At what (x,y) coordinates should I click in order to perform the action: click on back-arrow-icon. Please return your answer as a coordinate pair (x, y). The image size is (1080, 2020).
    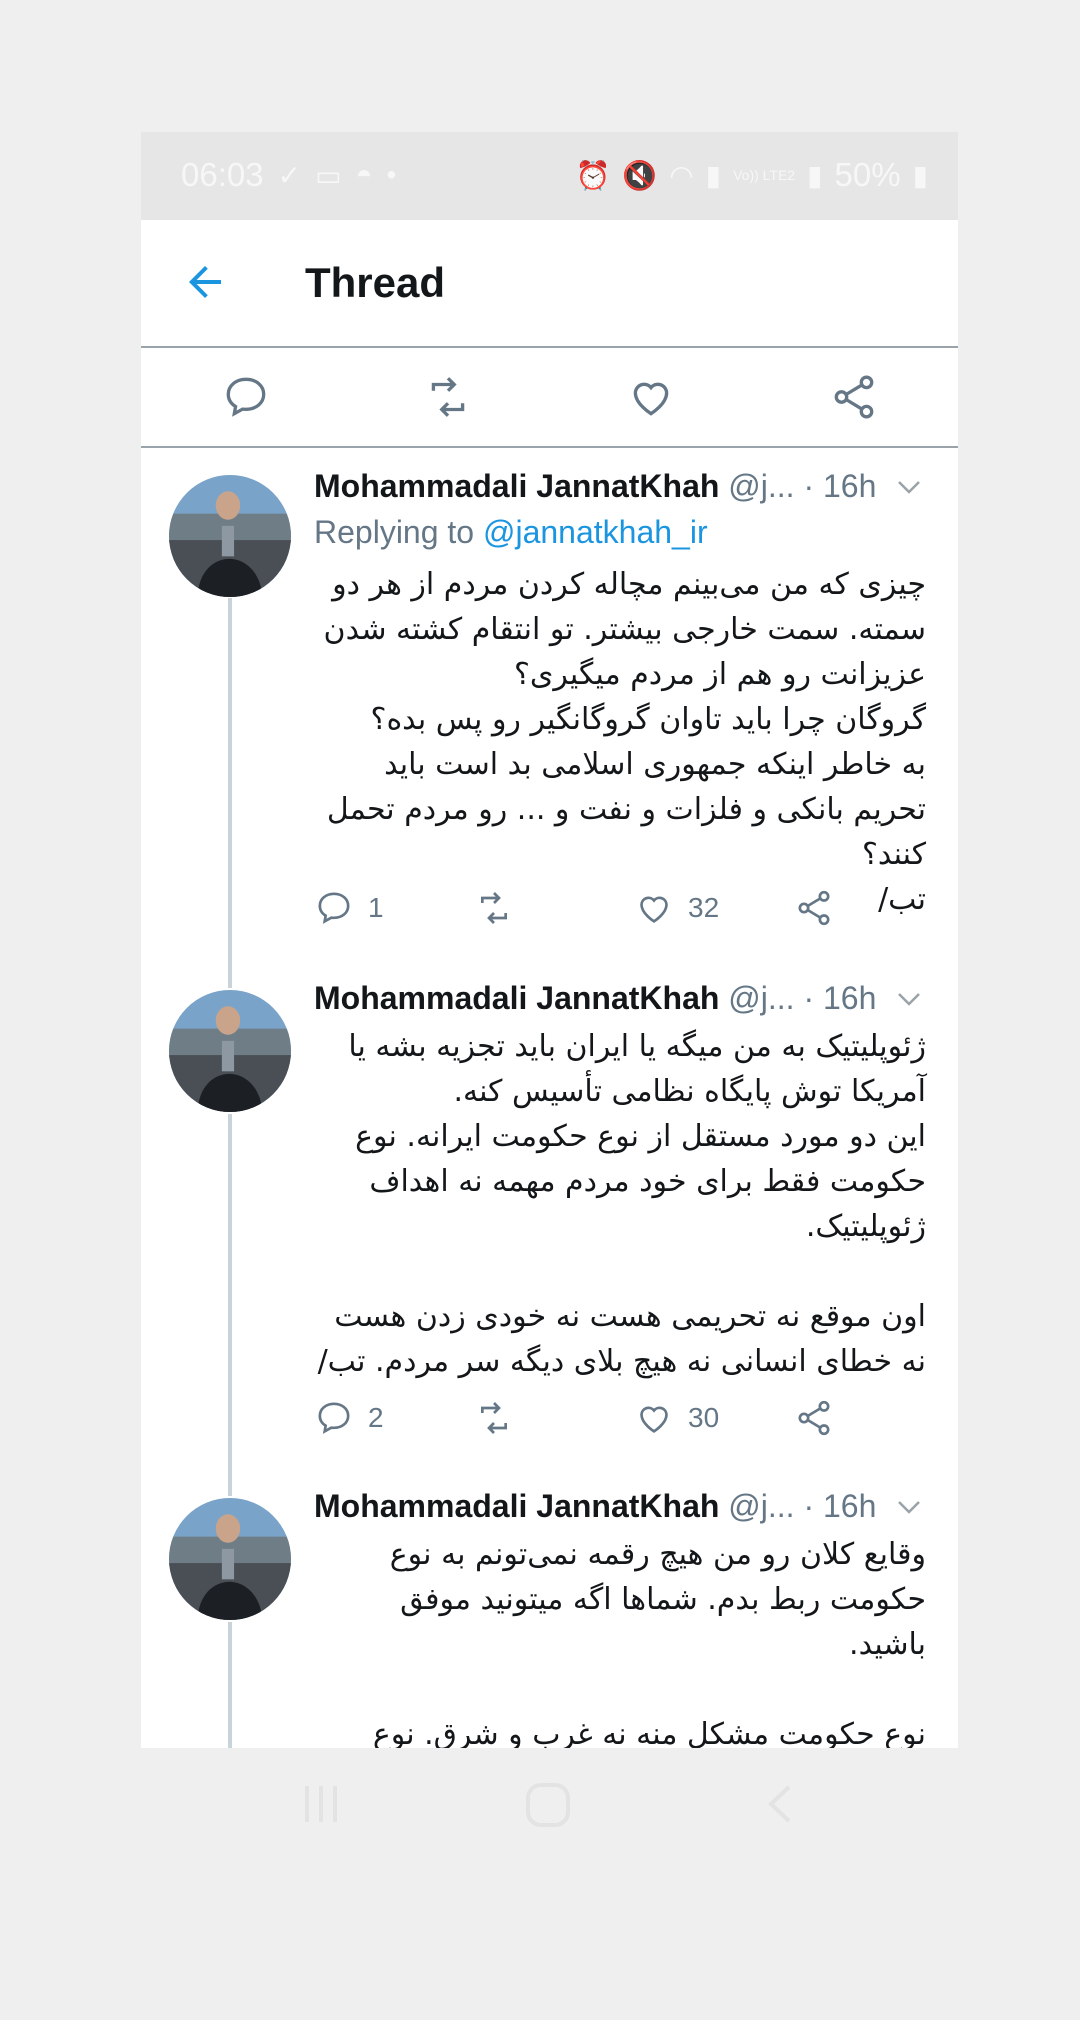
    Looking at the image, I should click on (205, 282).